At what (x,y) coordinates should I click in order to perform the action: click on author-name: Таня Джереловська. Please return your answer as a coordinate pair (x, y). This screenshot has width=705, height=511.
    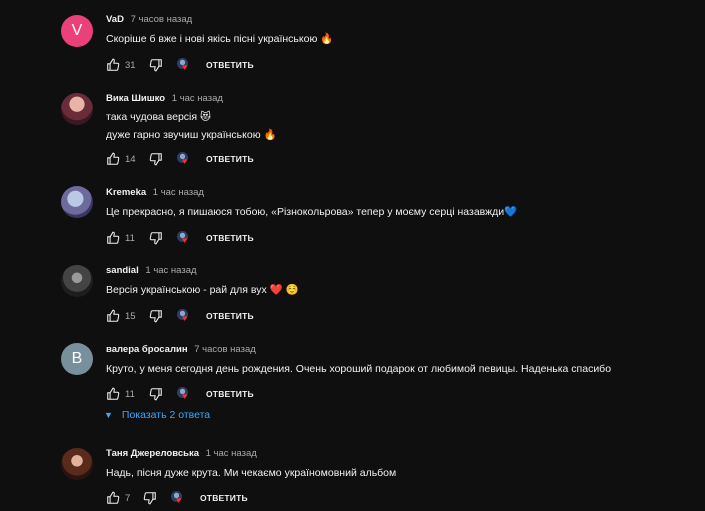
    Looking at the image, I should click on (152, 453).